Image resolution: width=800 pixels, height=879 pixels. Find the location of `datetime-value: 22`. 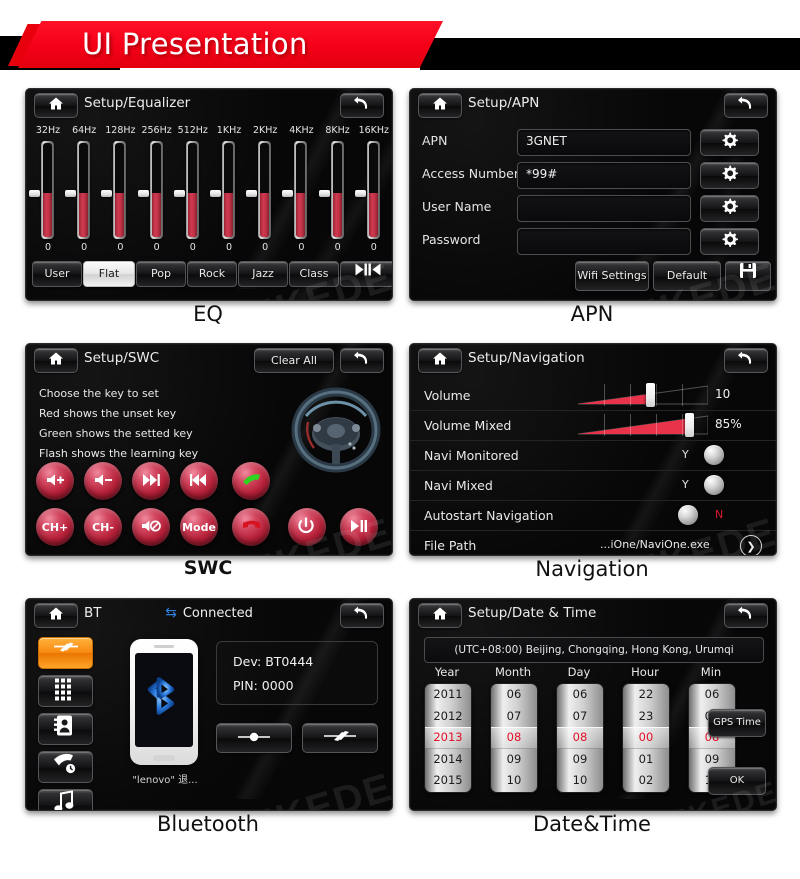

datetime-value: 22 is located at coordinates (646, 695).